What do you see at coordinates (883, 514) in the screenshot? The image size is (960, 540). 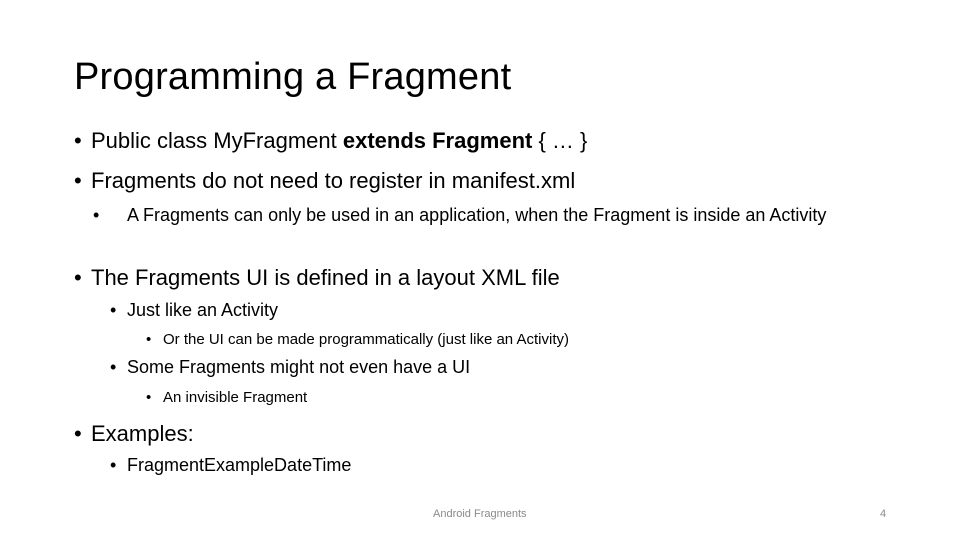 I see `page-number: 4` at bounding box center [883, 514].